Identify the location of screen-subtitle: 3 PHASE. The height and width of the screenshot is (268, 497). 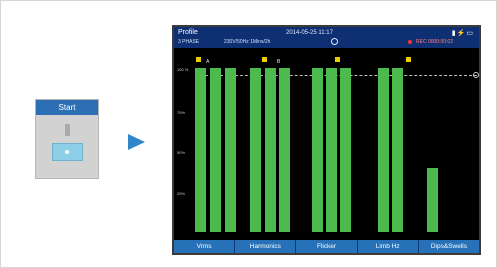
(189, 42).